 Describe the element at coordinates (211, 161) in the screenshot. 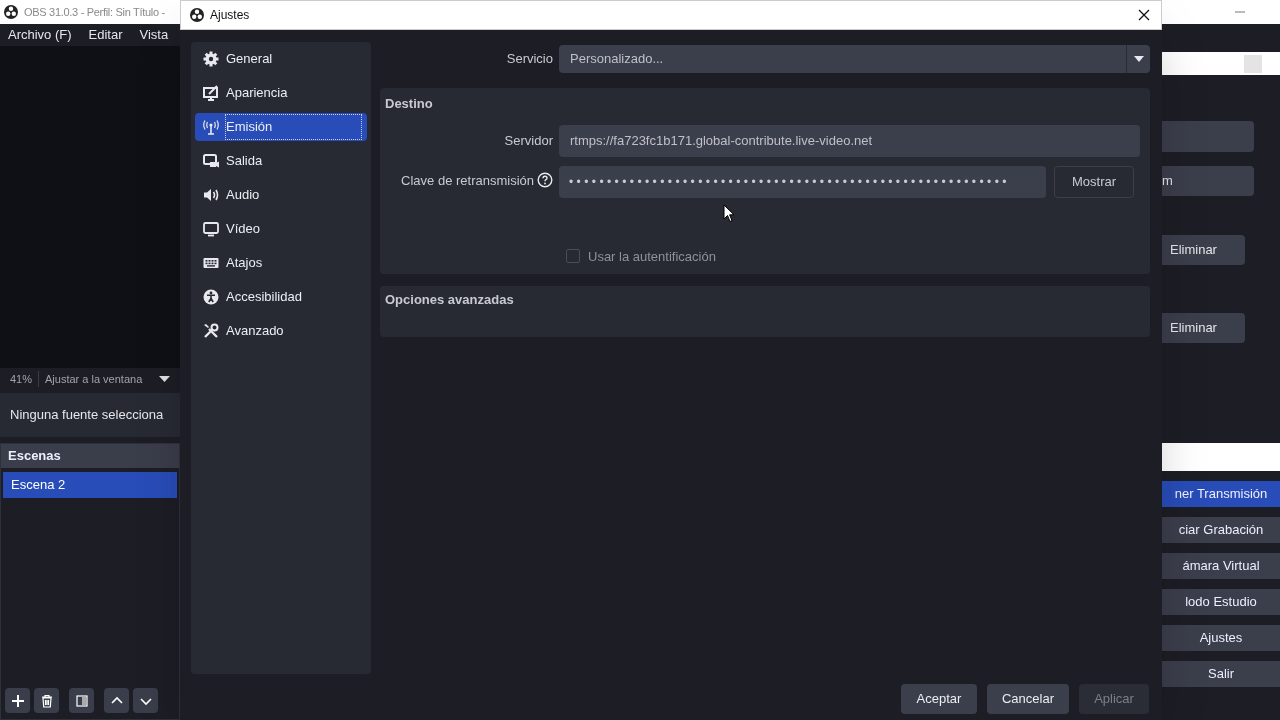

I see `camera-screen-icon` at that location.